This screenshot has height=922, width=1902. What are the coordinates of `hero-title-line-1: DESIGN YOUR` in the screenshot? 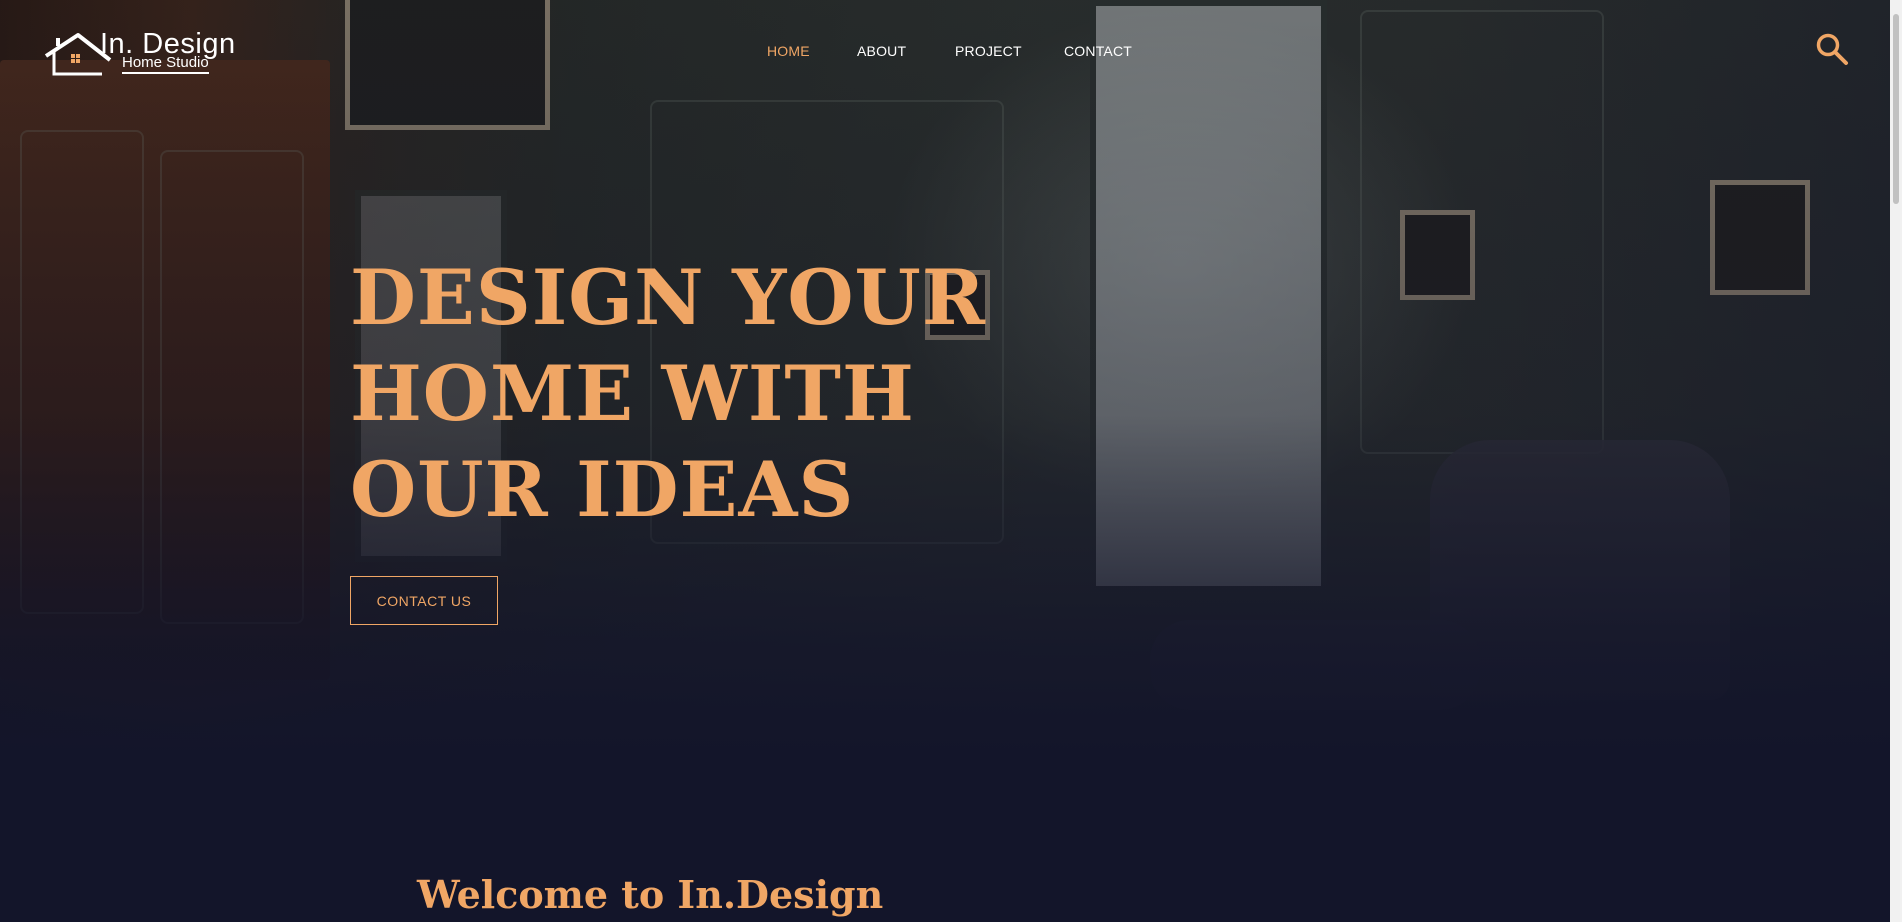 It's located at (668, 297).